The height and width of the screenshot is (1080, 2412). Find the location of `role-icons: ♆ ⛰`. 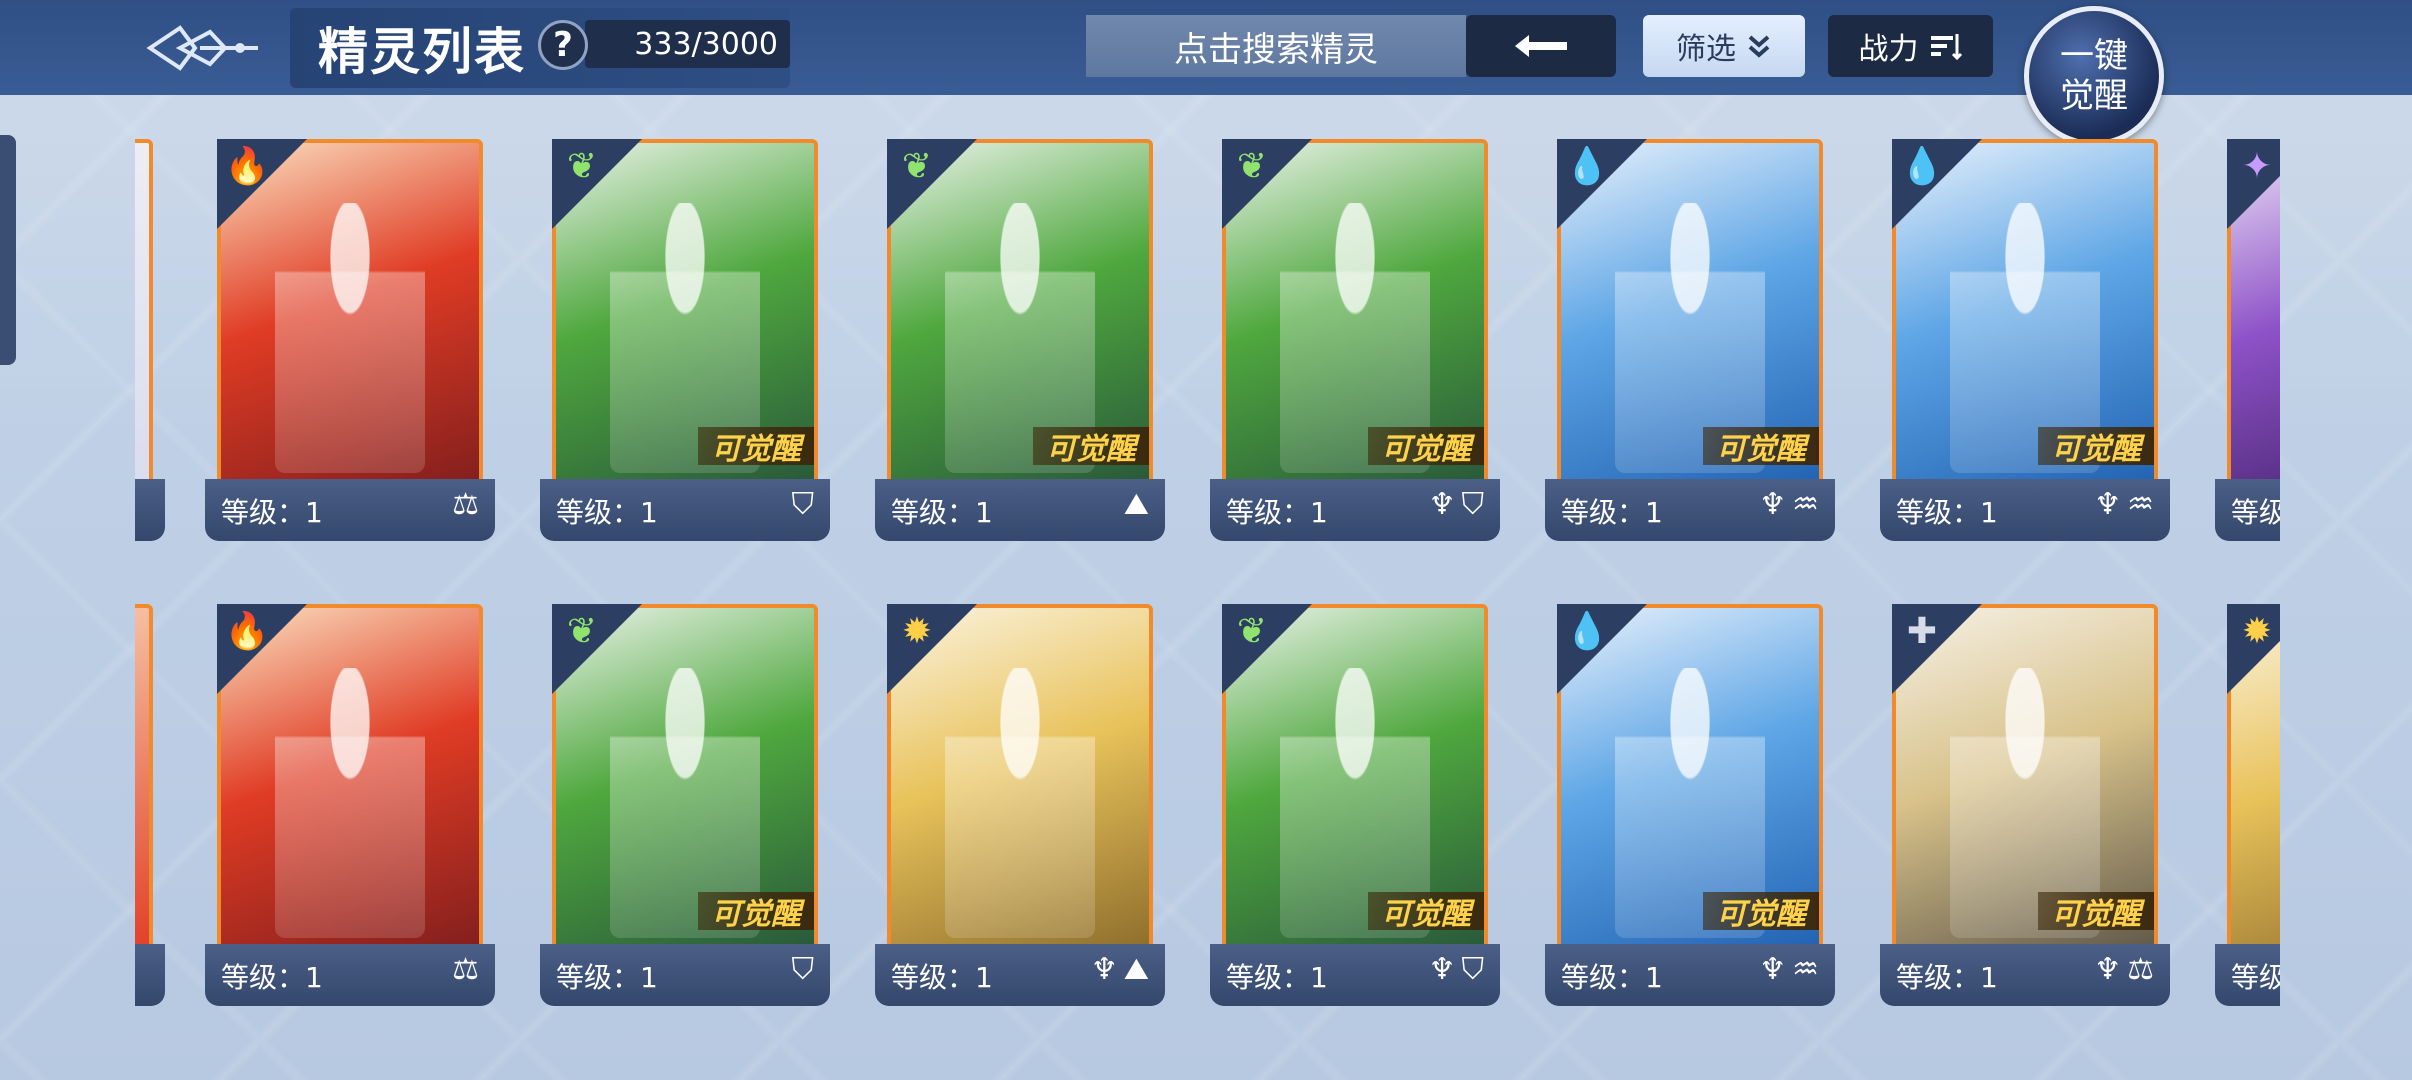

role-icons: ♆ ⛰ is located at coordinates (1120, 969).